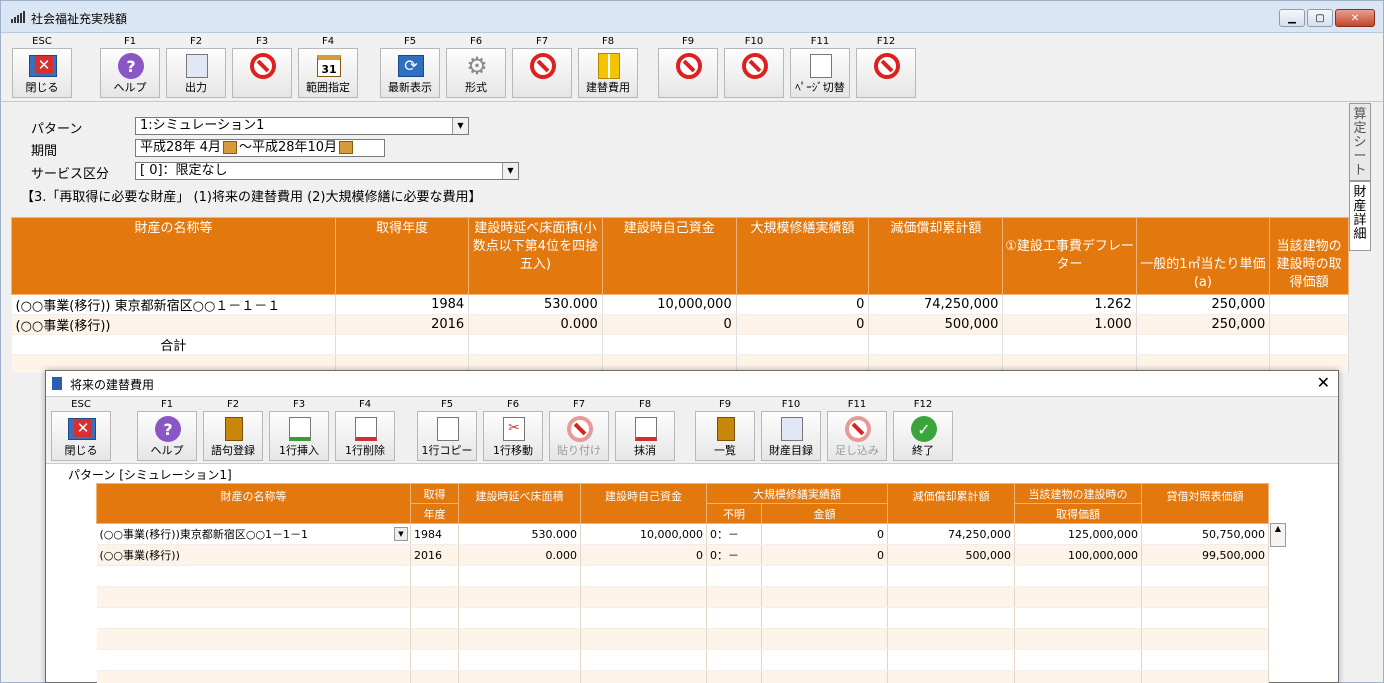 Image resolution: width=1384 pixels, height=683 pixels. Describe the element at coordinates (923, 429) in the screenshot. I see `dlg-f12-finish-button: F12 ✓ 終了` at that location.